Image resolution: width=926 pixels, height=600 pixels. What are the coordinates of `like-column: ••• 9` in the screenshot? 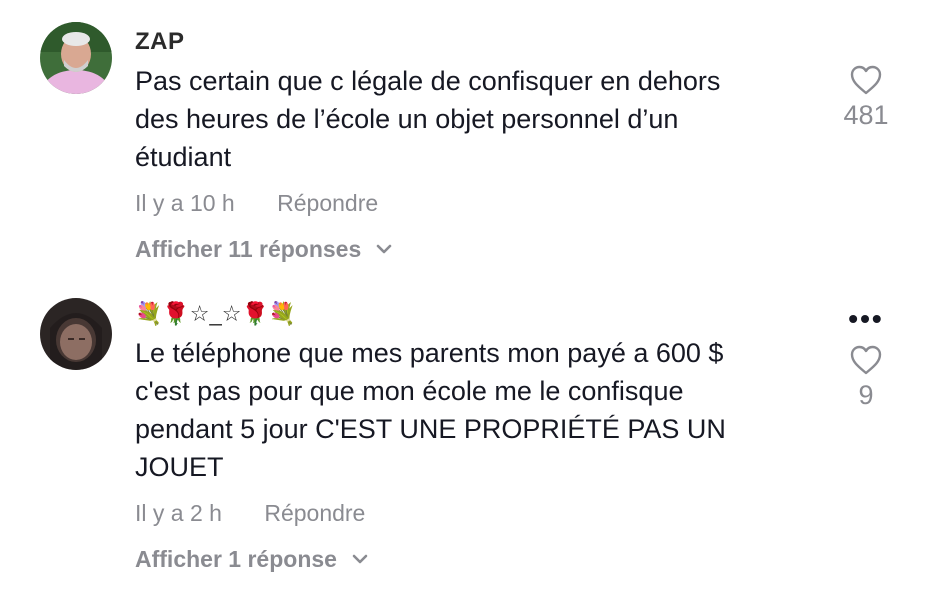 It's located at (866, 358).